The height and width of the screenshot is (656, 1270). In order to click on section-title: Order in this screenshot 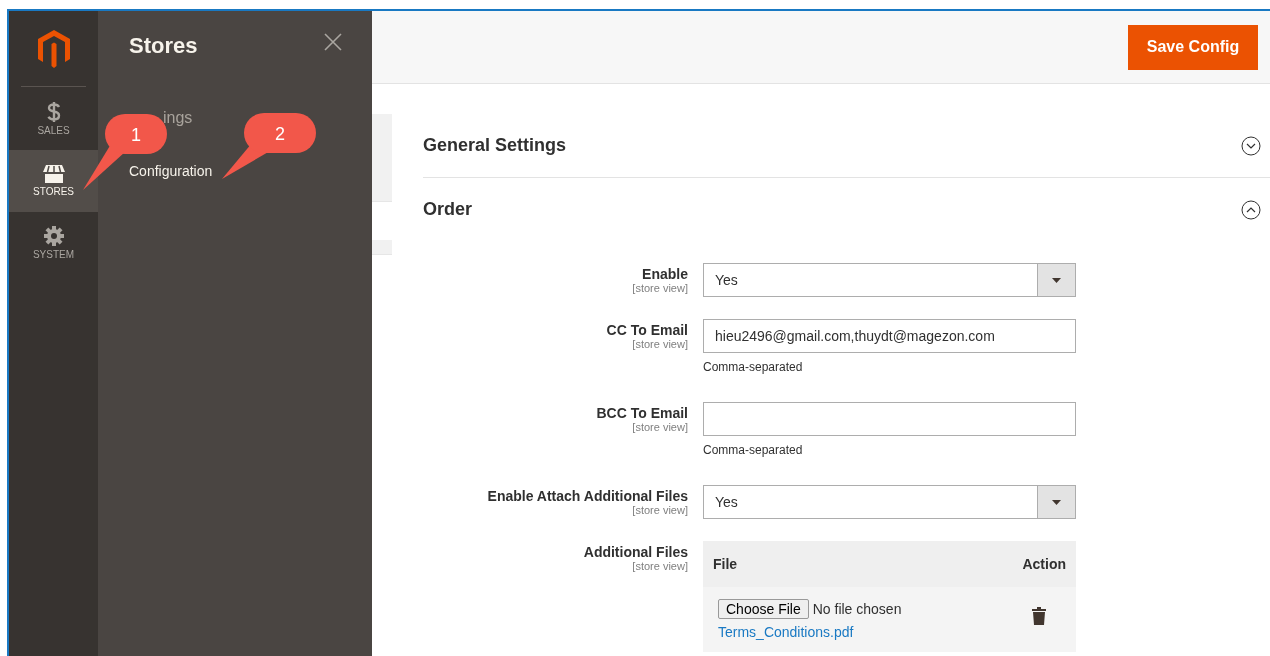, I will do `click(448, 209)`.